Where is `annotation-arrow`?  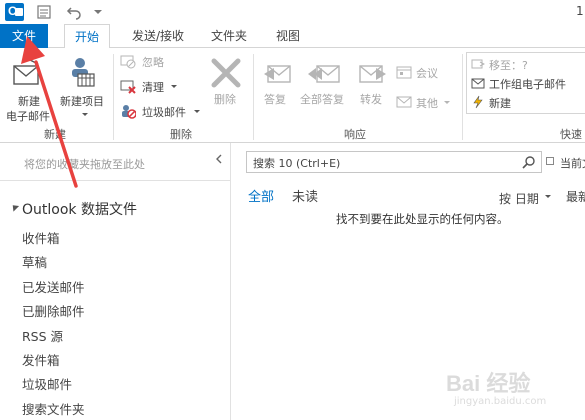
annotation-arrow is located at coordinates (49, 112).